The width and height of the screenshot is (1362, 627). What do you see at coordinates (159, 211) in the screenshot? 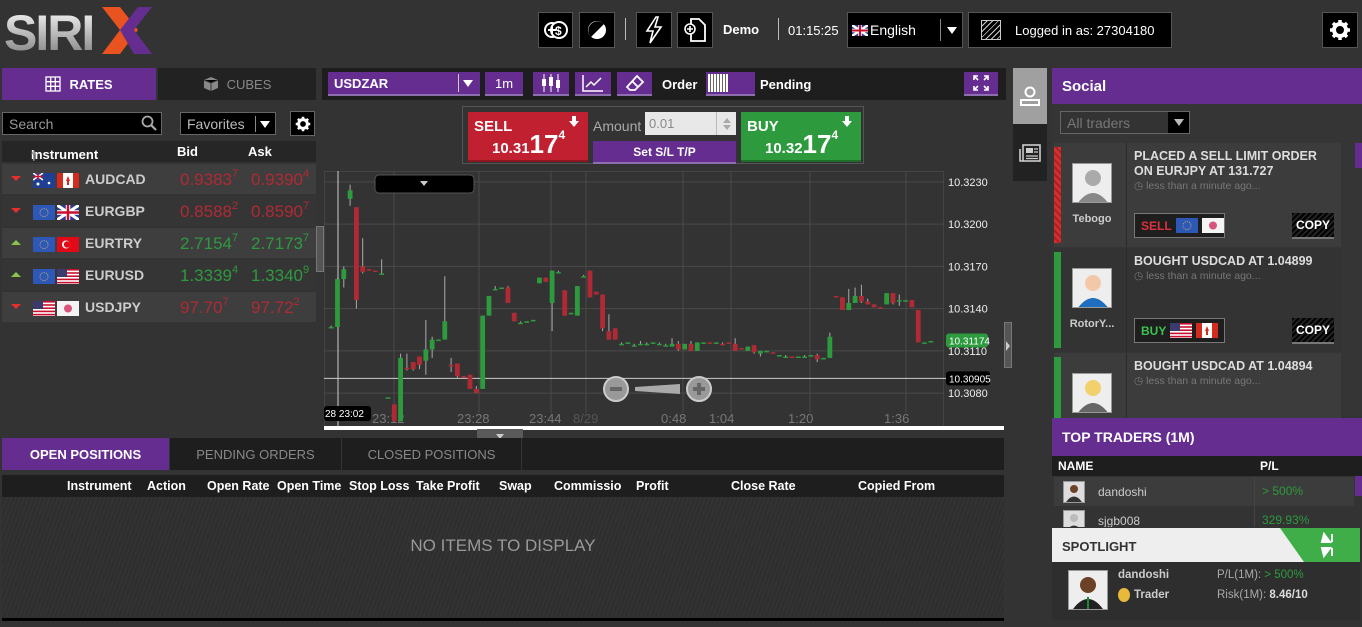
I see `rate-row: EURGBP 0.85882 0.85907` at bounding box center [159, 211].